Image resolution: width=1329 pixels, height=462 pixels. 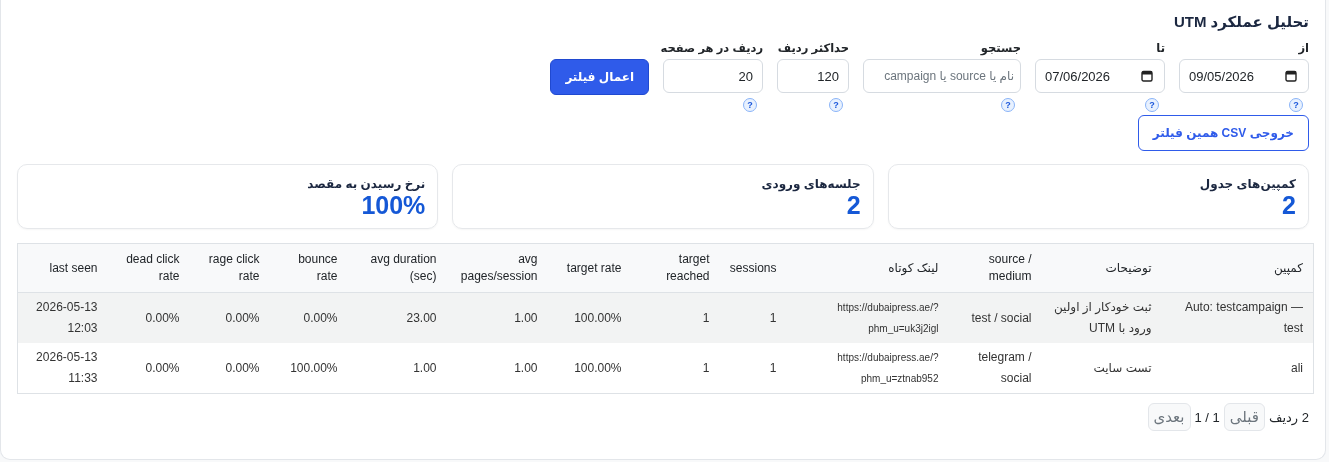 What do you see at coordinates (1289, 417) in the screenshot?
I see `row-count: 2 ردیف` at bounding box center [1289, 417].